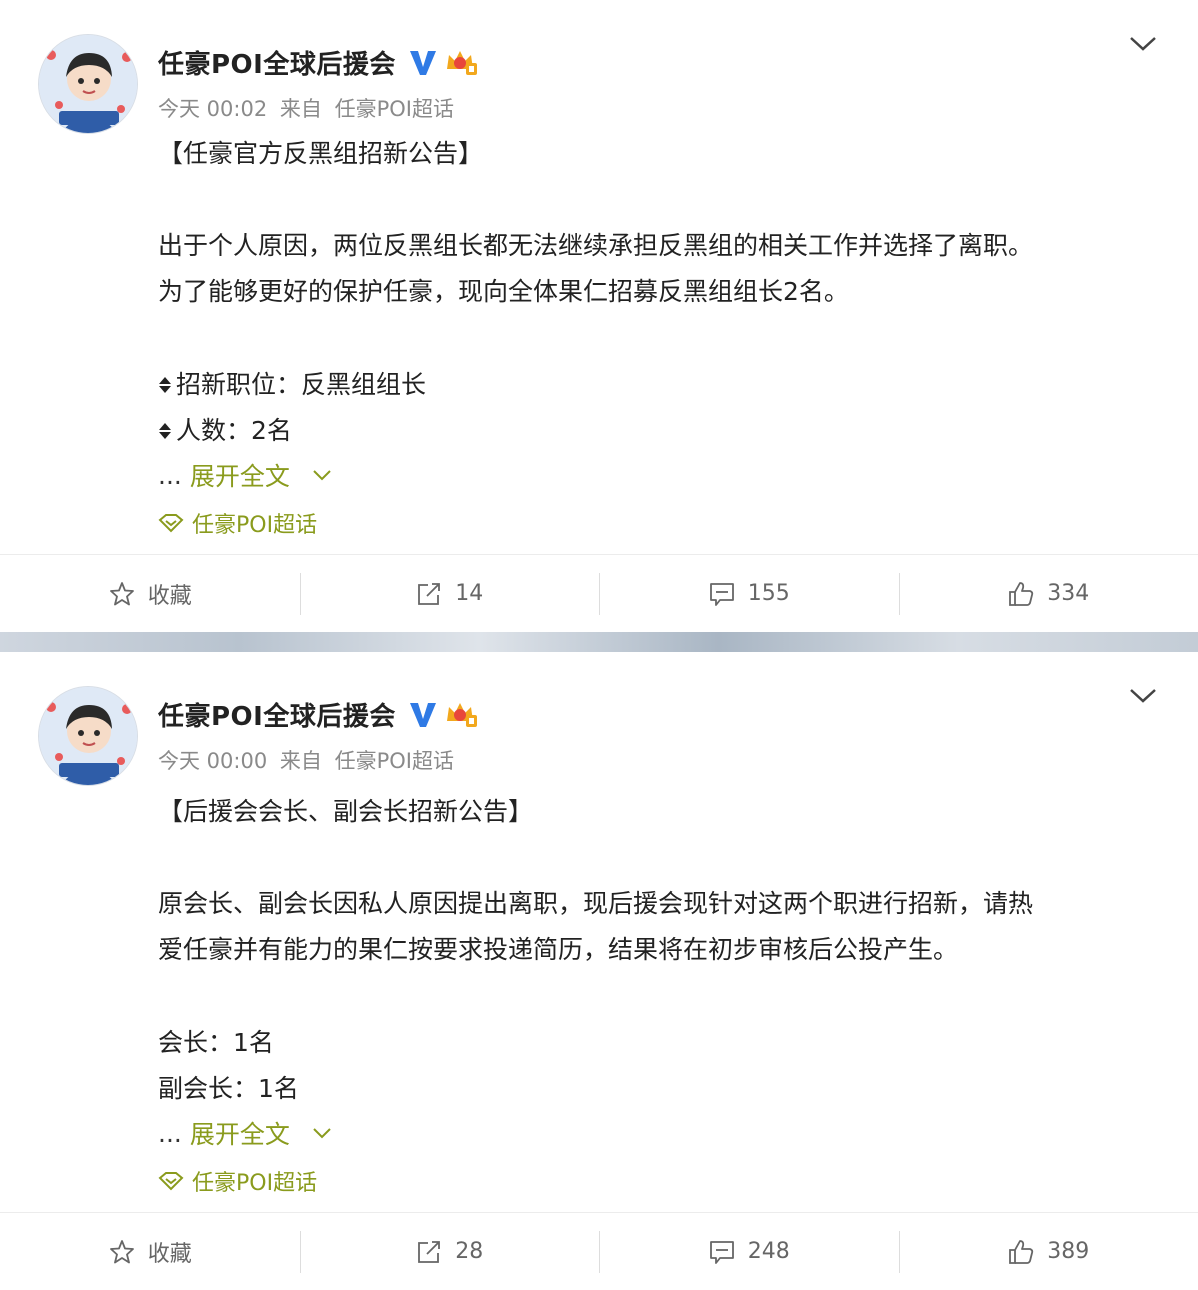 The image size is (1198, 1290). I want to click on feed-separator, so click(599, 642).